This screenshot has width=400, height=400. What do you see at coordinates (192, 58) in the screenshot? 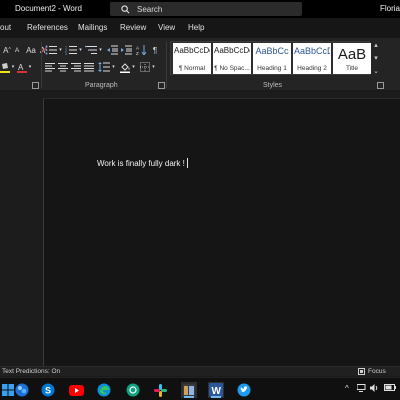
I see `style-normal: AaBbCcDc ¶ Normal` at bounding box center [192, 58].